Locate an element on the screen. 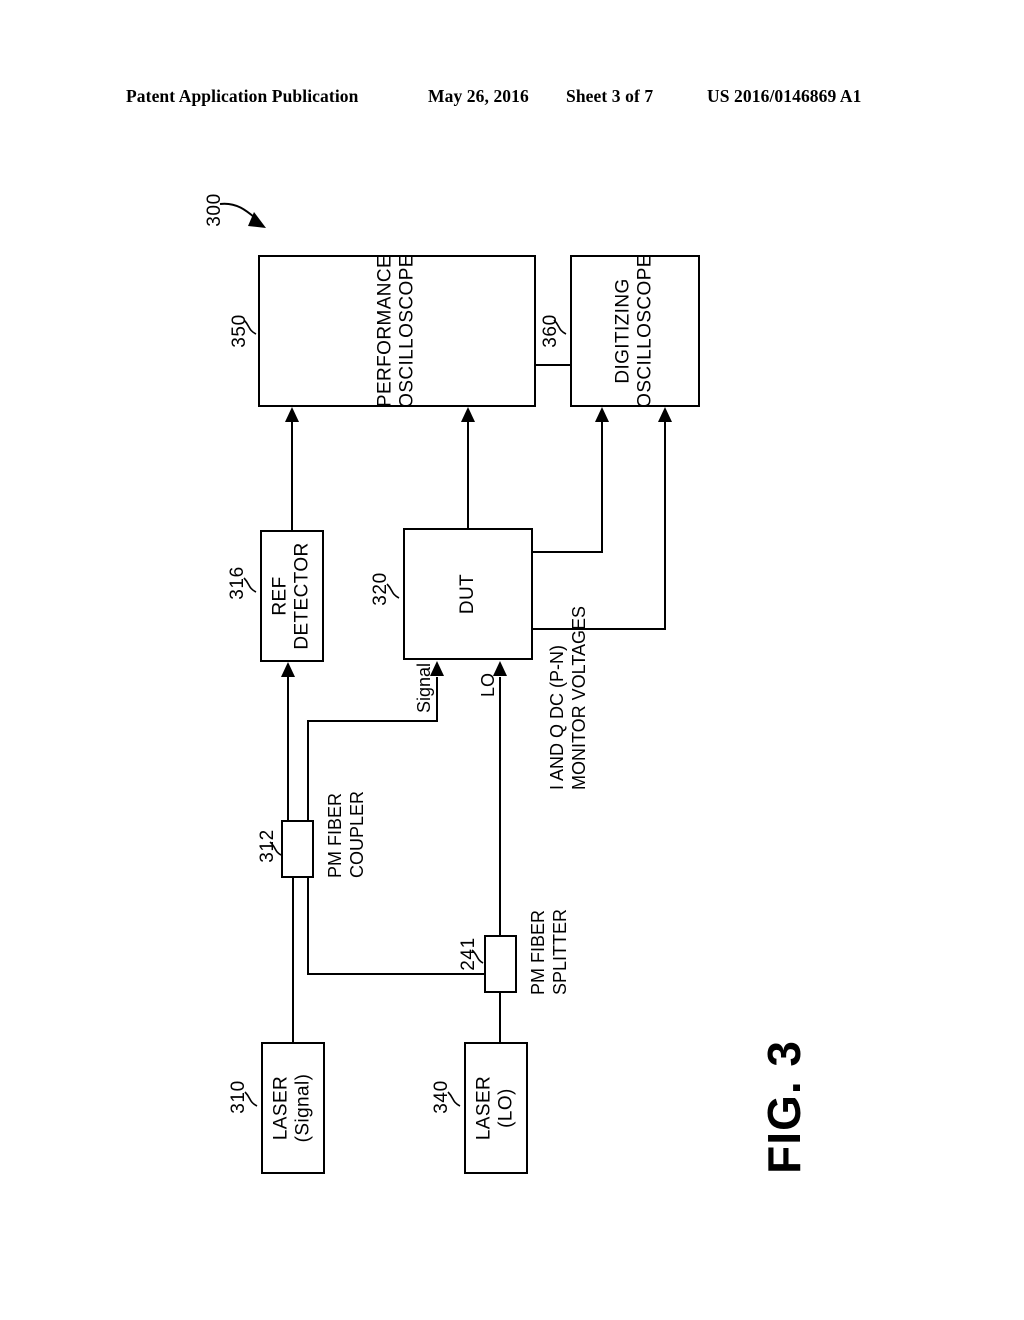  label-pm-fiber-coupler: PM FIBER COUPLER is located at coordinates (346, 834).